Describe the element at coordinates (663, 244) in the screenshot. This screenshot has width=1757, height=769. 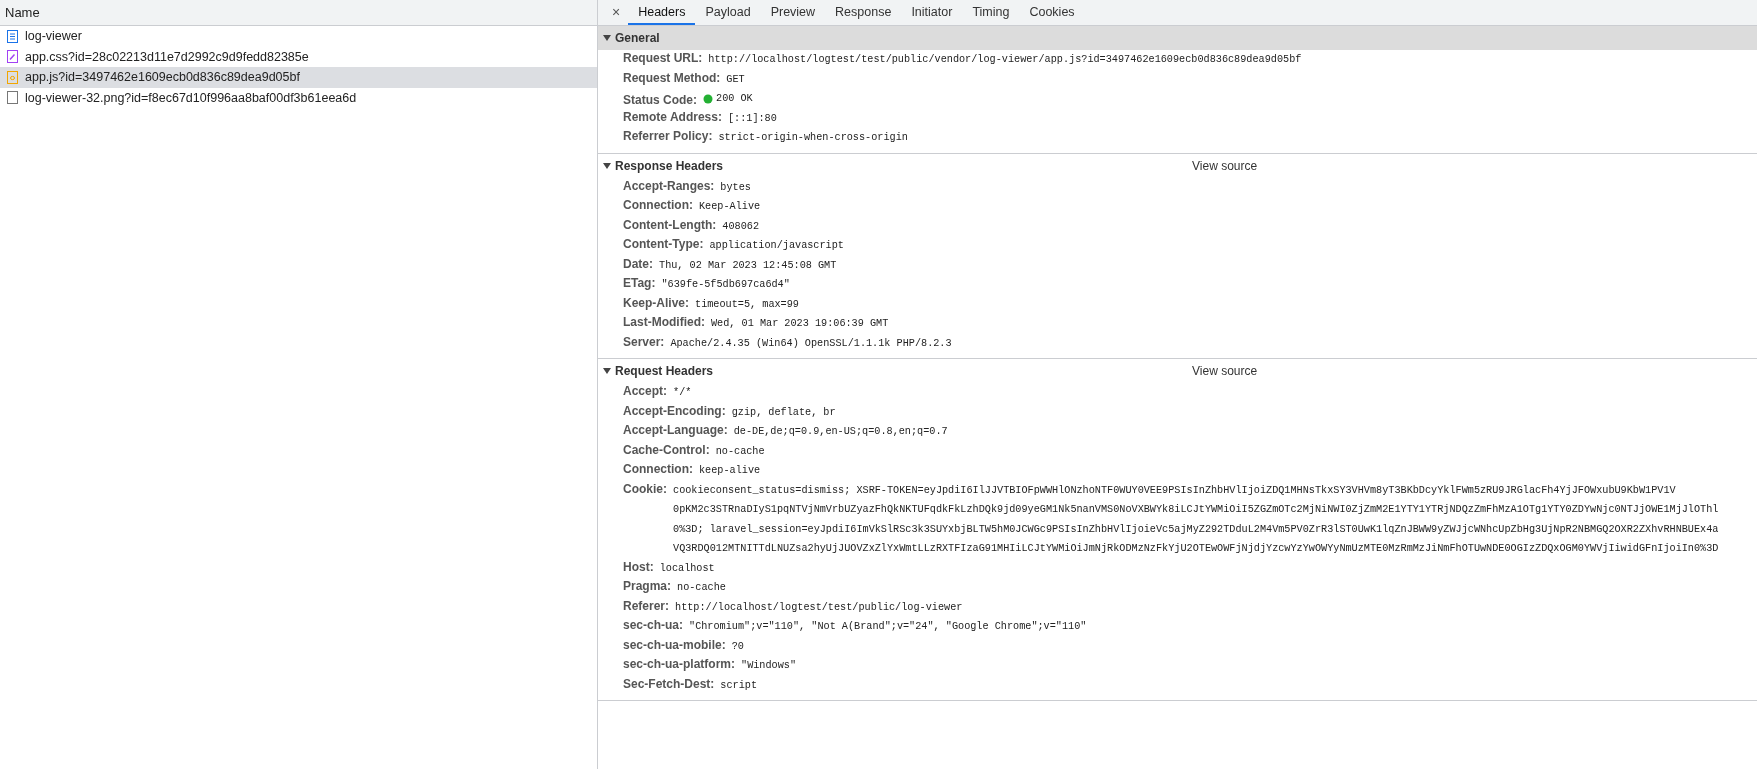
I see `header-name: Content-Type:` at that location.